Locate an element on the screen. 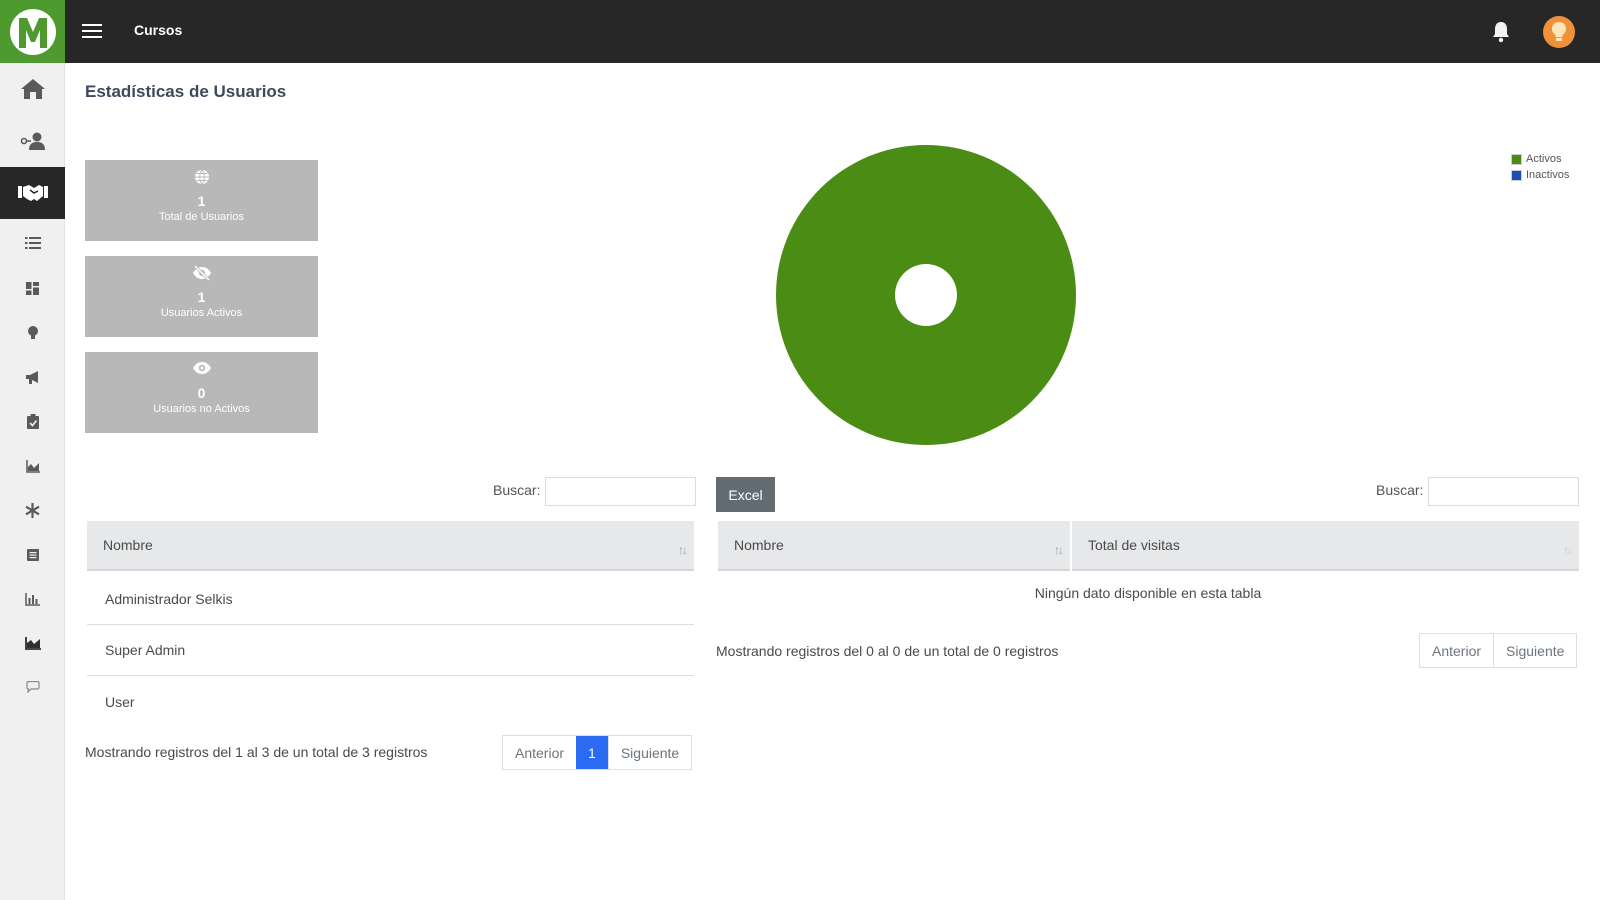 This screenshot has height=900, width=1600. eye-icon is located at coordinates (201, 370).